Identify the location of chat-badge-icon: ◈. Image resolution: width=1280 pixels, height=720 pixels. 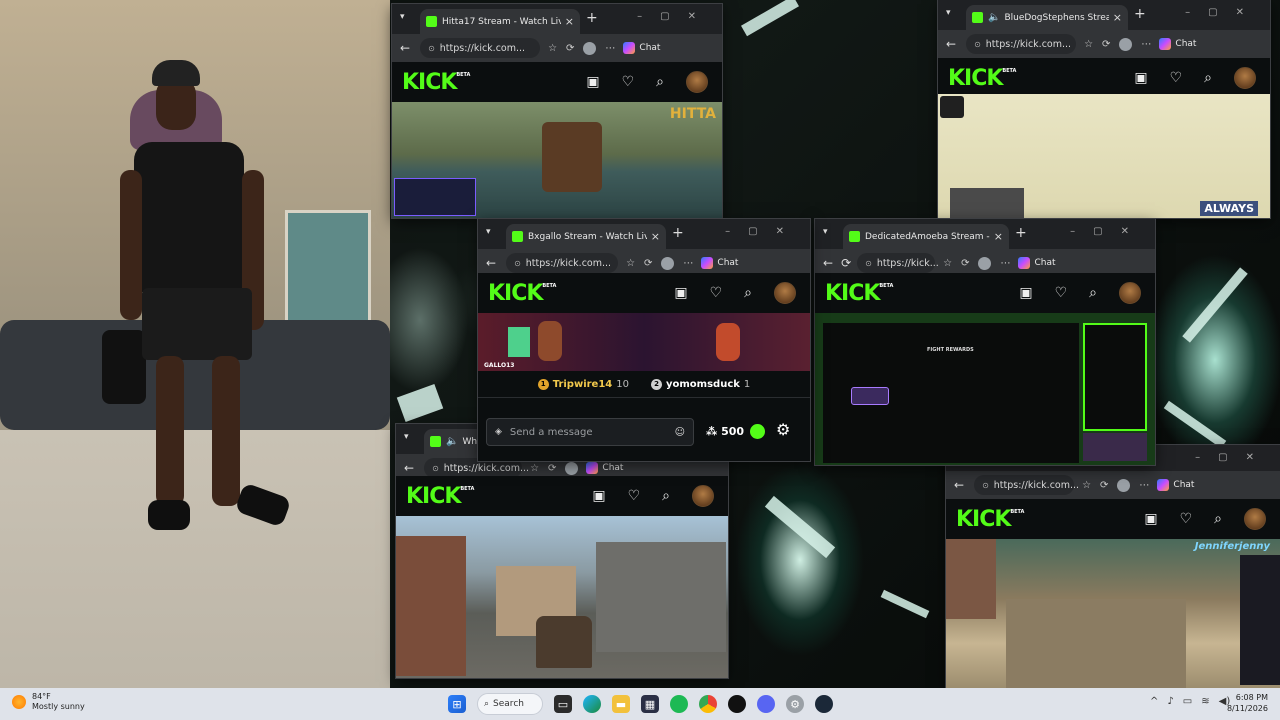
(498, 432).